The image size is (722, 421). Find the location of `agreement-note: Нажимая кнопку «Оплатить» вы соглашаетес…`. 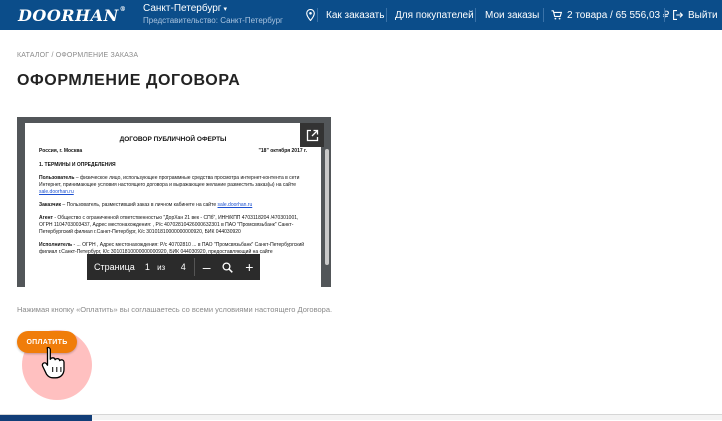

agreement-note: Нажимая кнопку «Оплатить» вы соглашаетес… is located at coordinates (175, 309).